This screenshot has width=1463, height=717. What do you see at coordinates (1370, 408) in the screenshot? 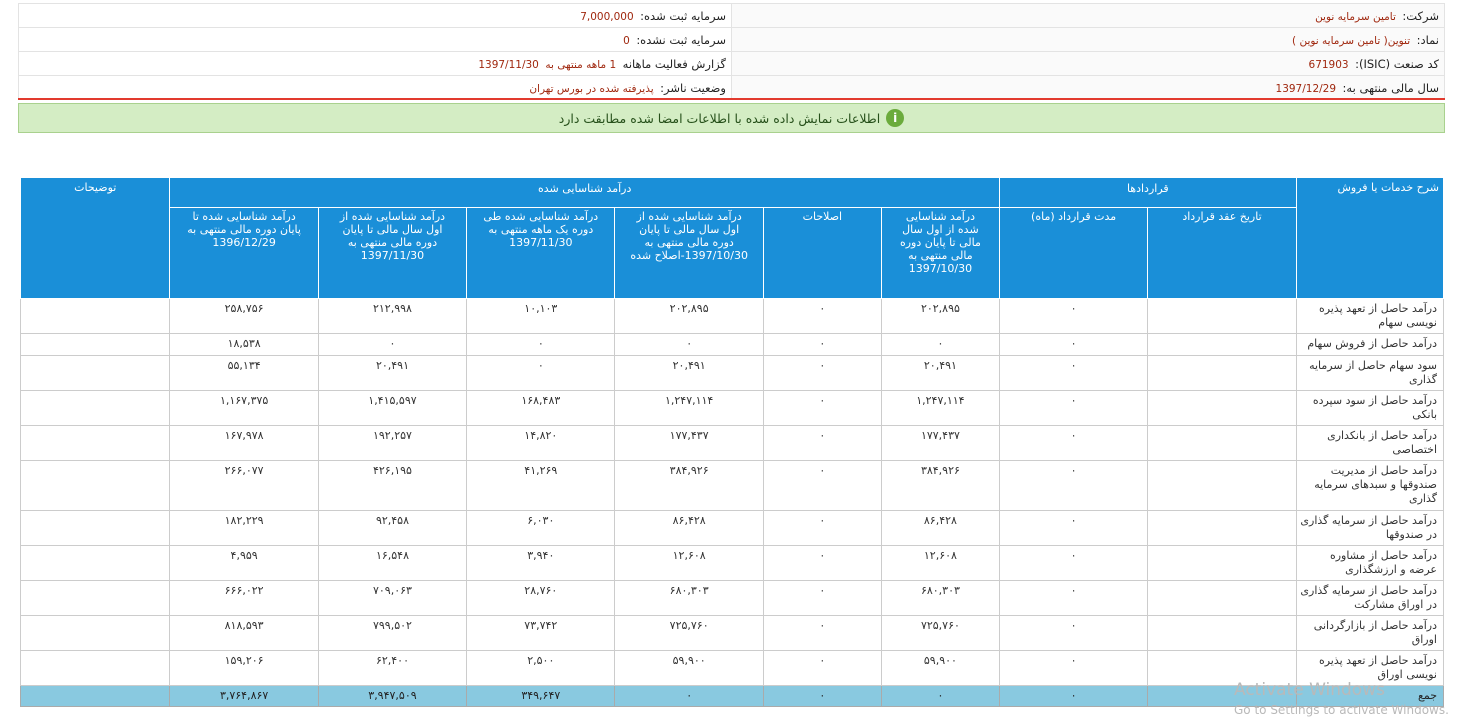
I see `cell-description: درآمد حاصل از سود سپرده بانکی` at bounding box center [1370, 408].